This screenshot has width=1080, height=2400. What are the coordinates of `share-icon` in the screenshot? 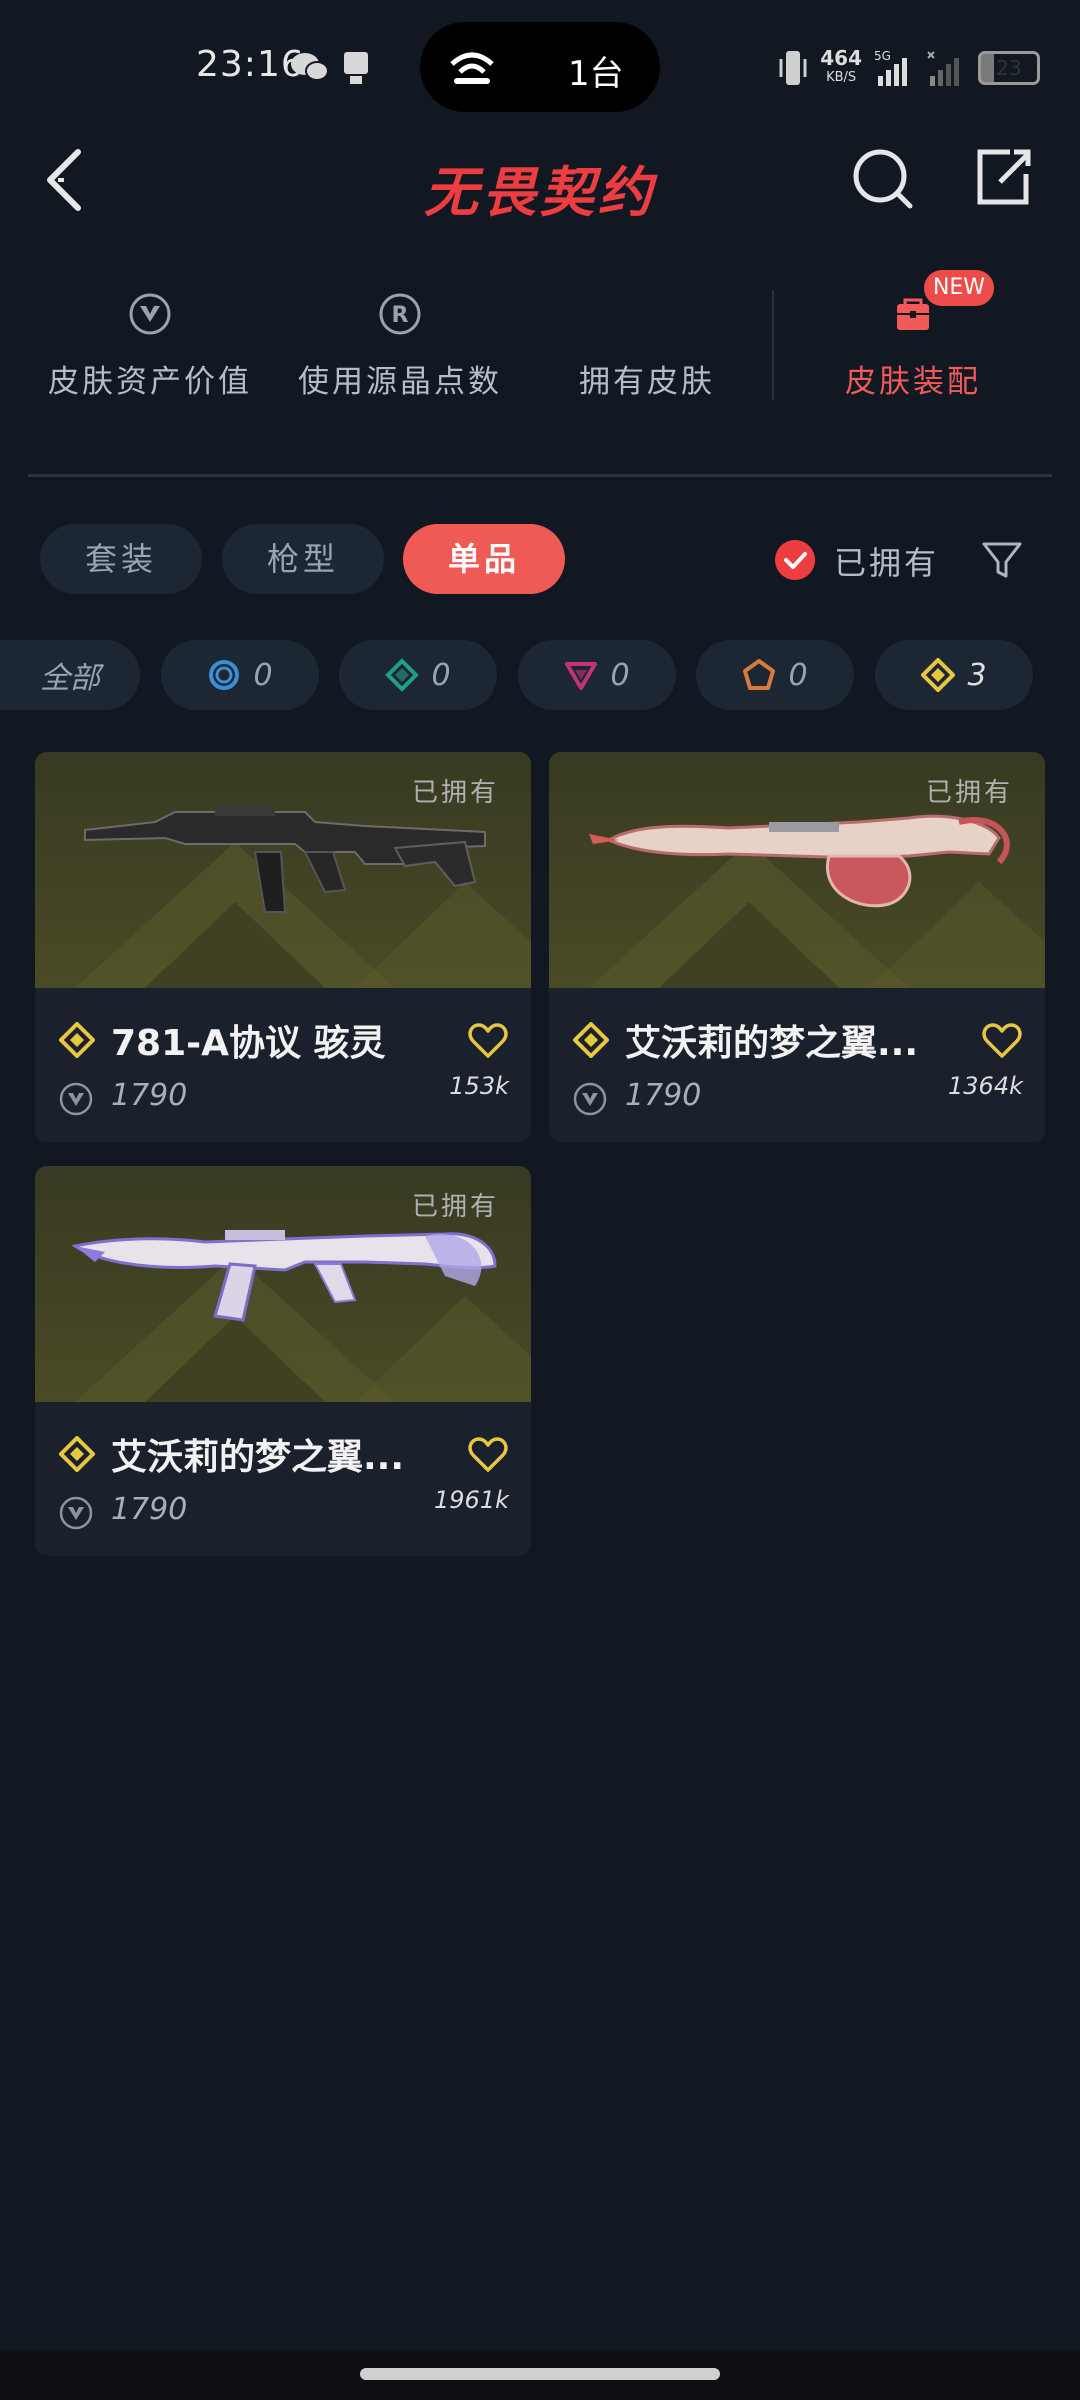 It's located at (1003, 177).